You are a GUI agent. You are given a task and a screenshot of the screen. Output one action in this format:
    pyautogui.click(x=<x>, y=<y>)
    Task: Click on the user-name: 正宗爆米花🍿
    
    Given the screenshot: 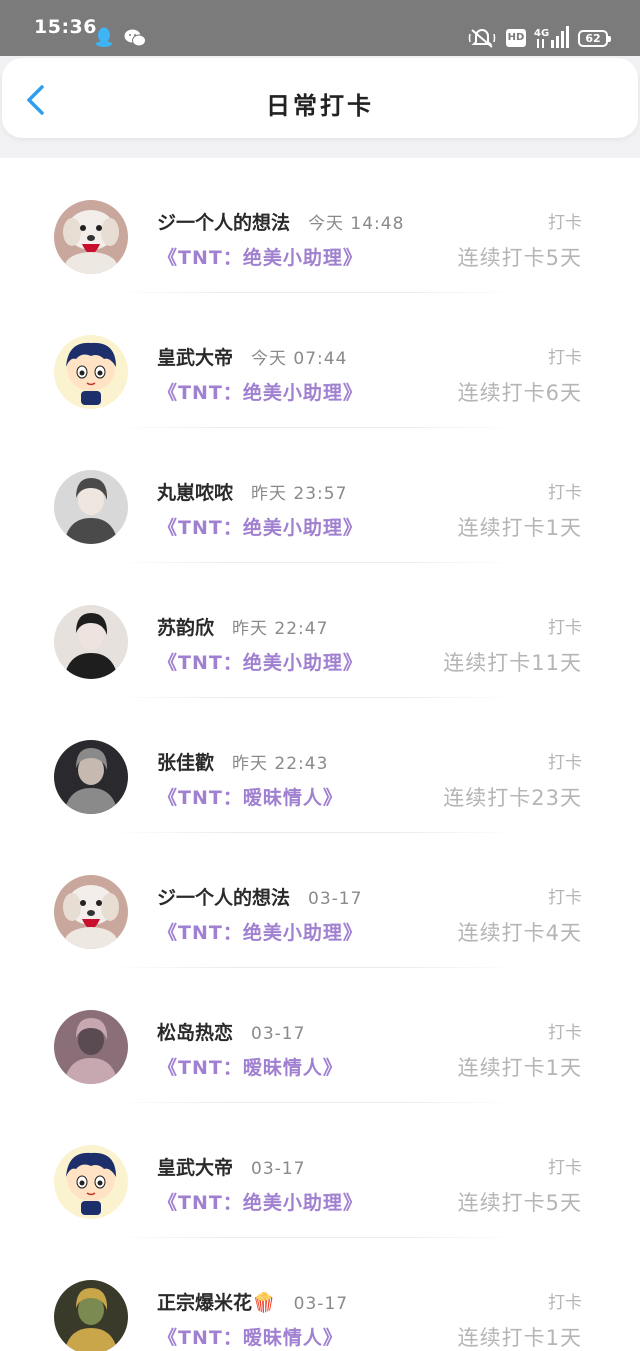 What is the action you would take?
    pyautogui.click(x=216, y=1303)
    